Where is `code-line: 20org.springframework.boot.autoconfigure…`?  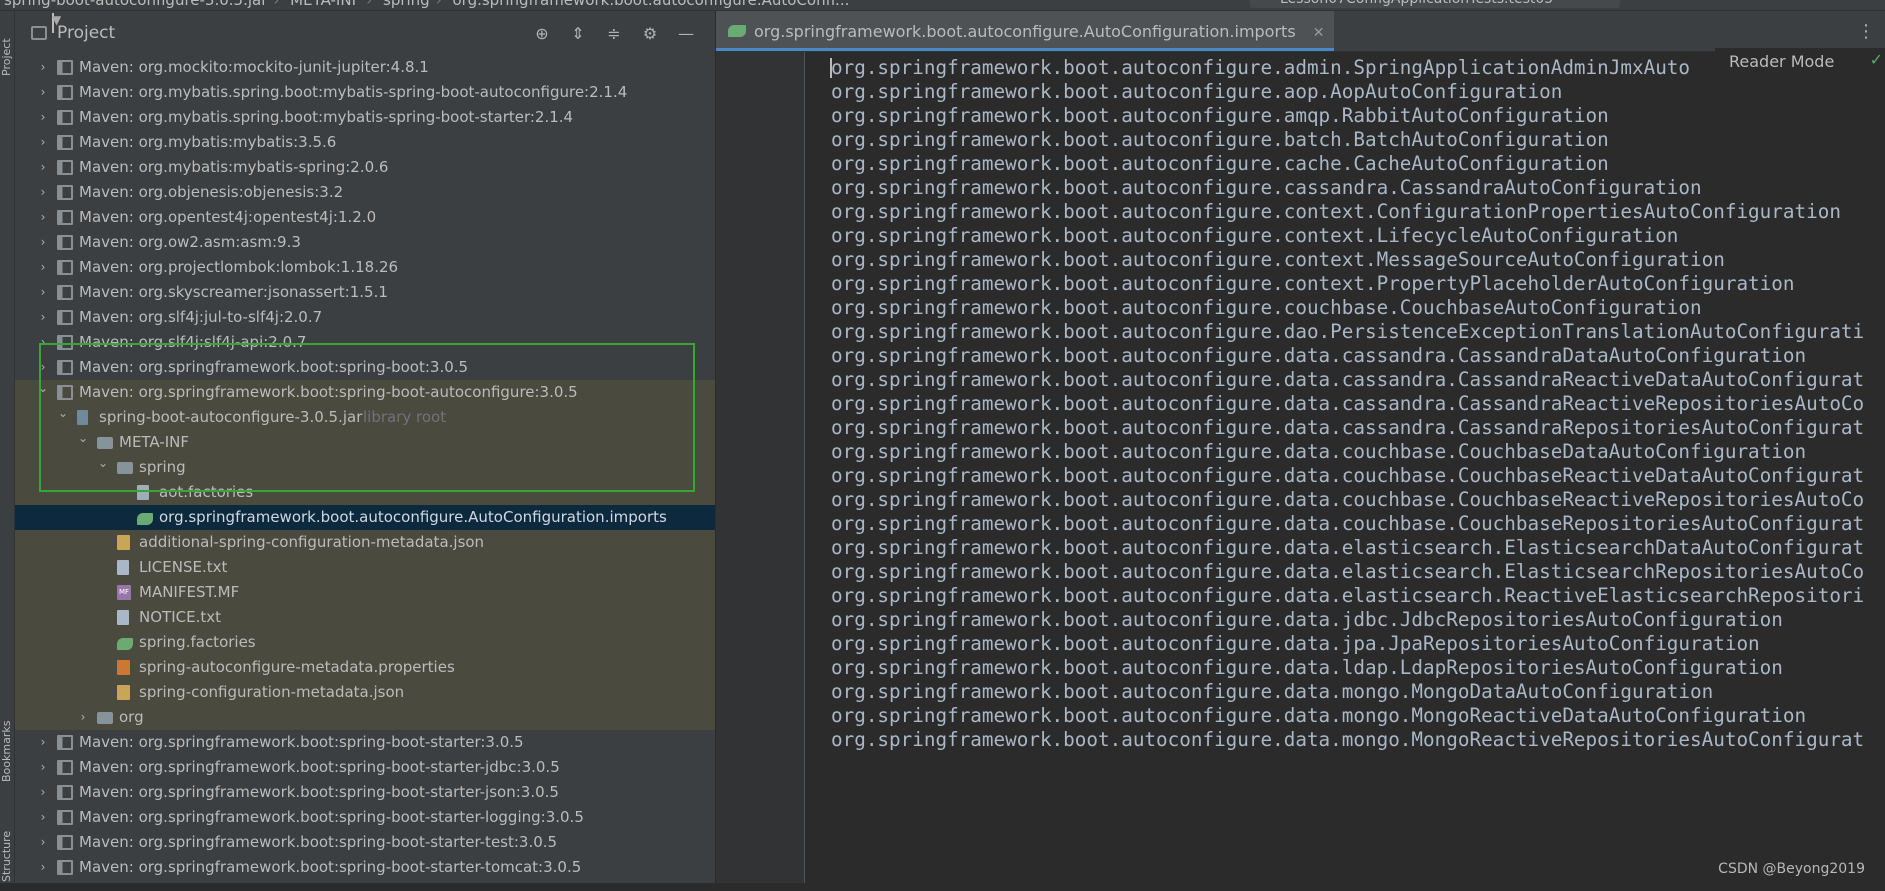 code-line: 20org.springframework.boot.autoconfigure… is located at coordinates (1345, 524).